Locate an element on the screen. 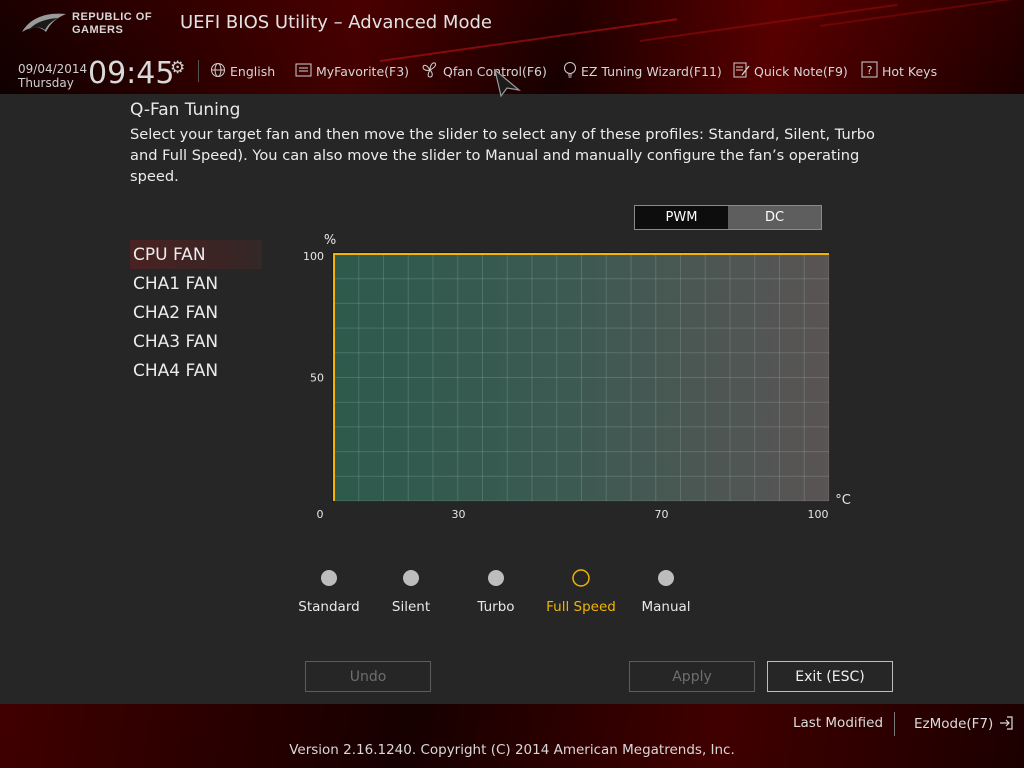  y-tick-label: 100 is located at coordinates (313, 256).